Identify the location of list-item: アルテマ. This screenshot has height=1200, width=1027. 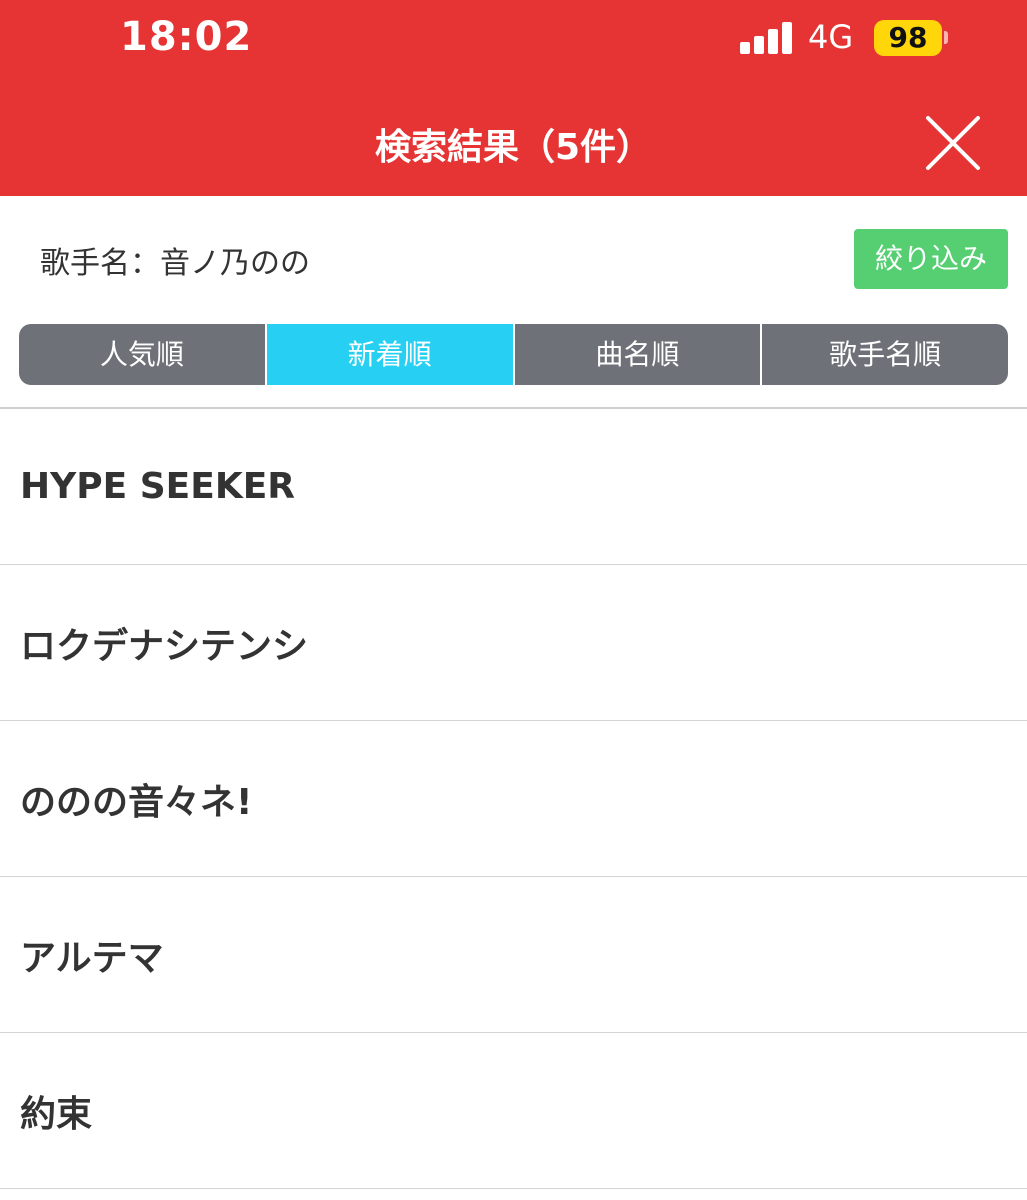
(513, 955).